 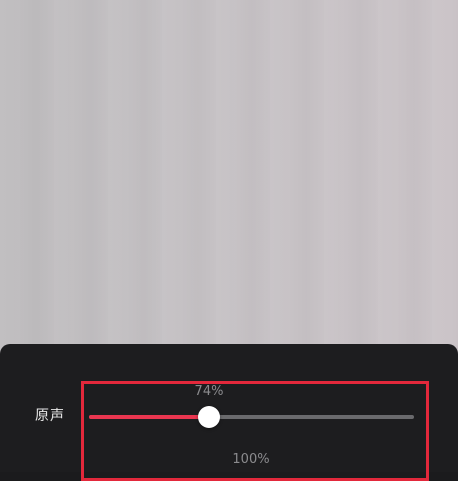 What do you see at coordinates (251, 459) in the screenshot?
I see `next-track-value: 100%` at bounding box center [251, 459].